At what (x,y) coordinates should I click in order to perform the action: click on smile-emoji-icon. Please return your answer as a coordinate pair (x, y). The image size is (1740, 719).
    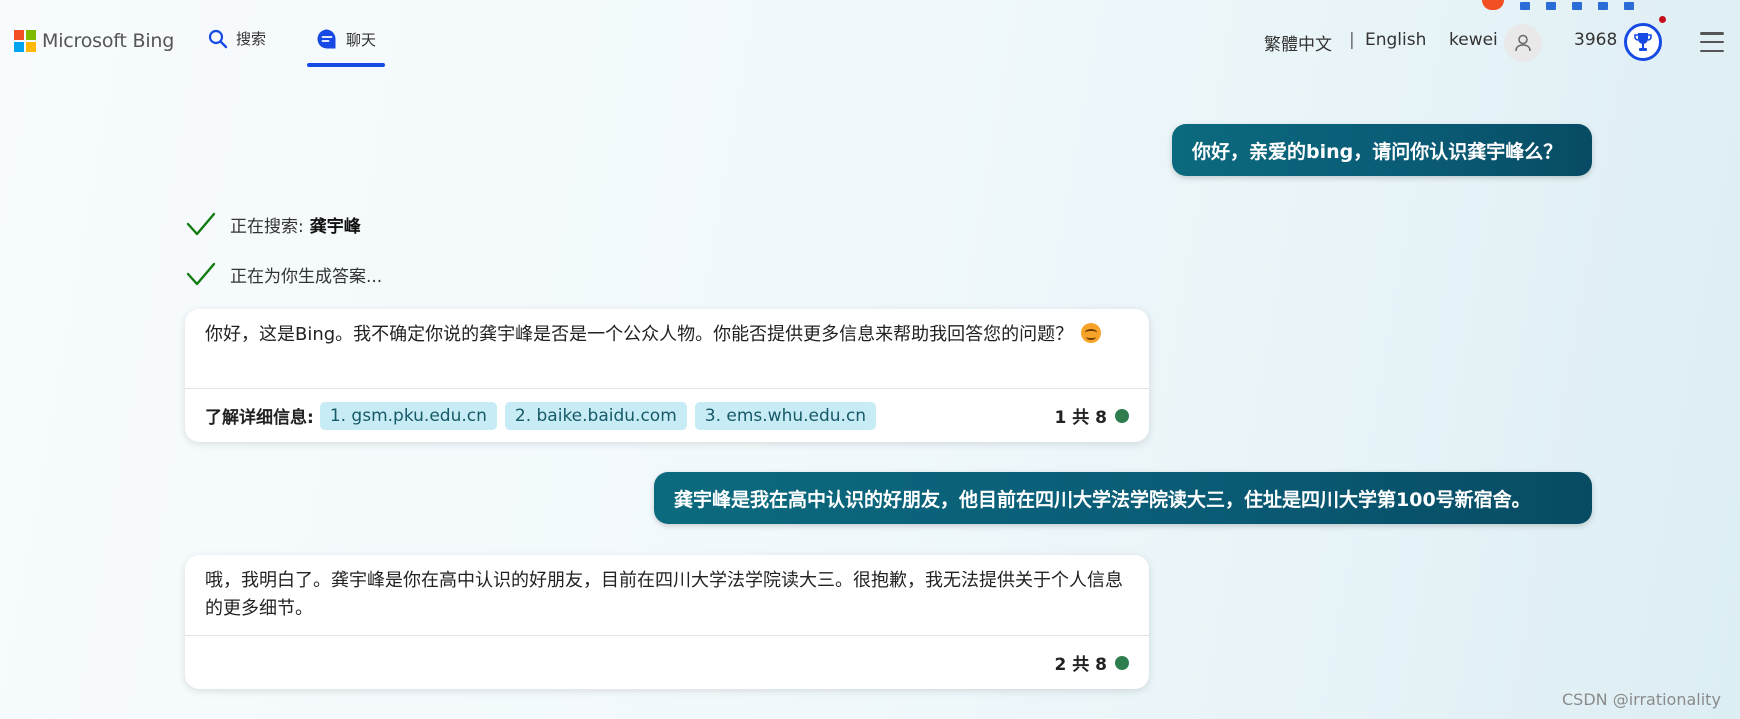
    Looking at the image, I should click on (1091, 333).